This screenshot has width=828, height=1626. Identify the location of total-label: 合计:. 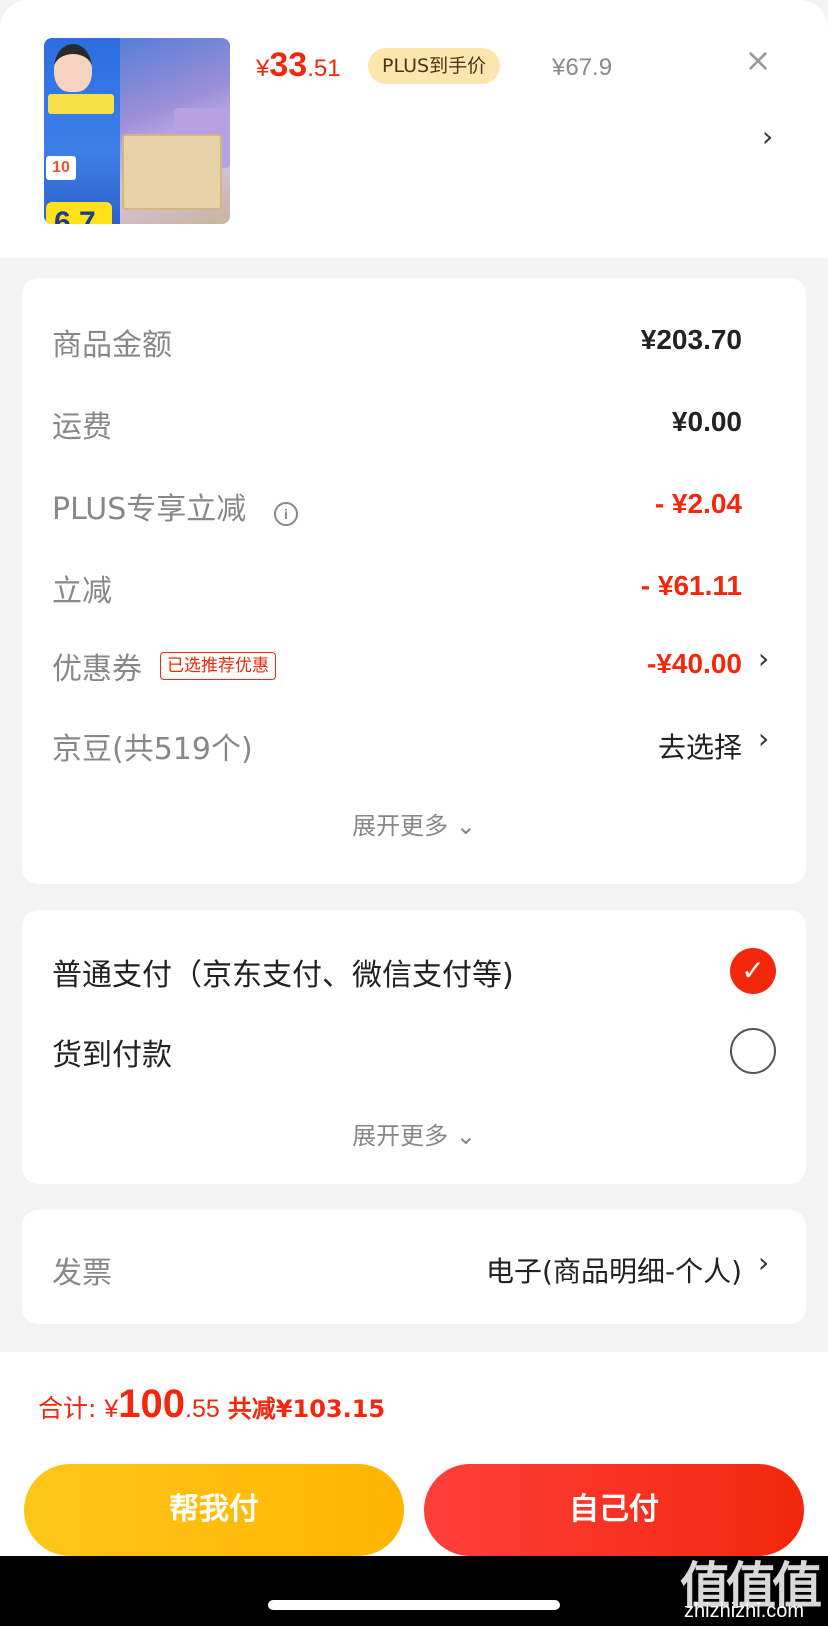
(71, 1408).